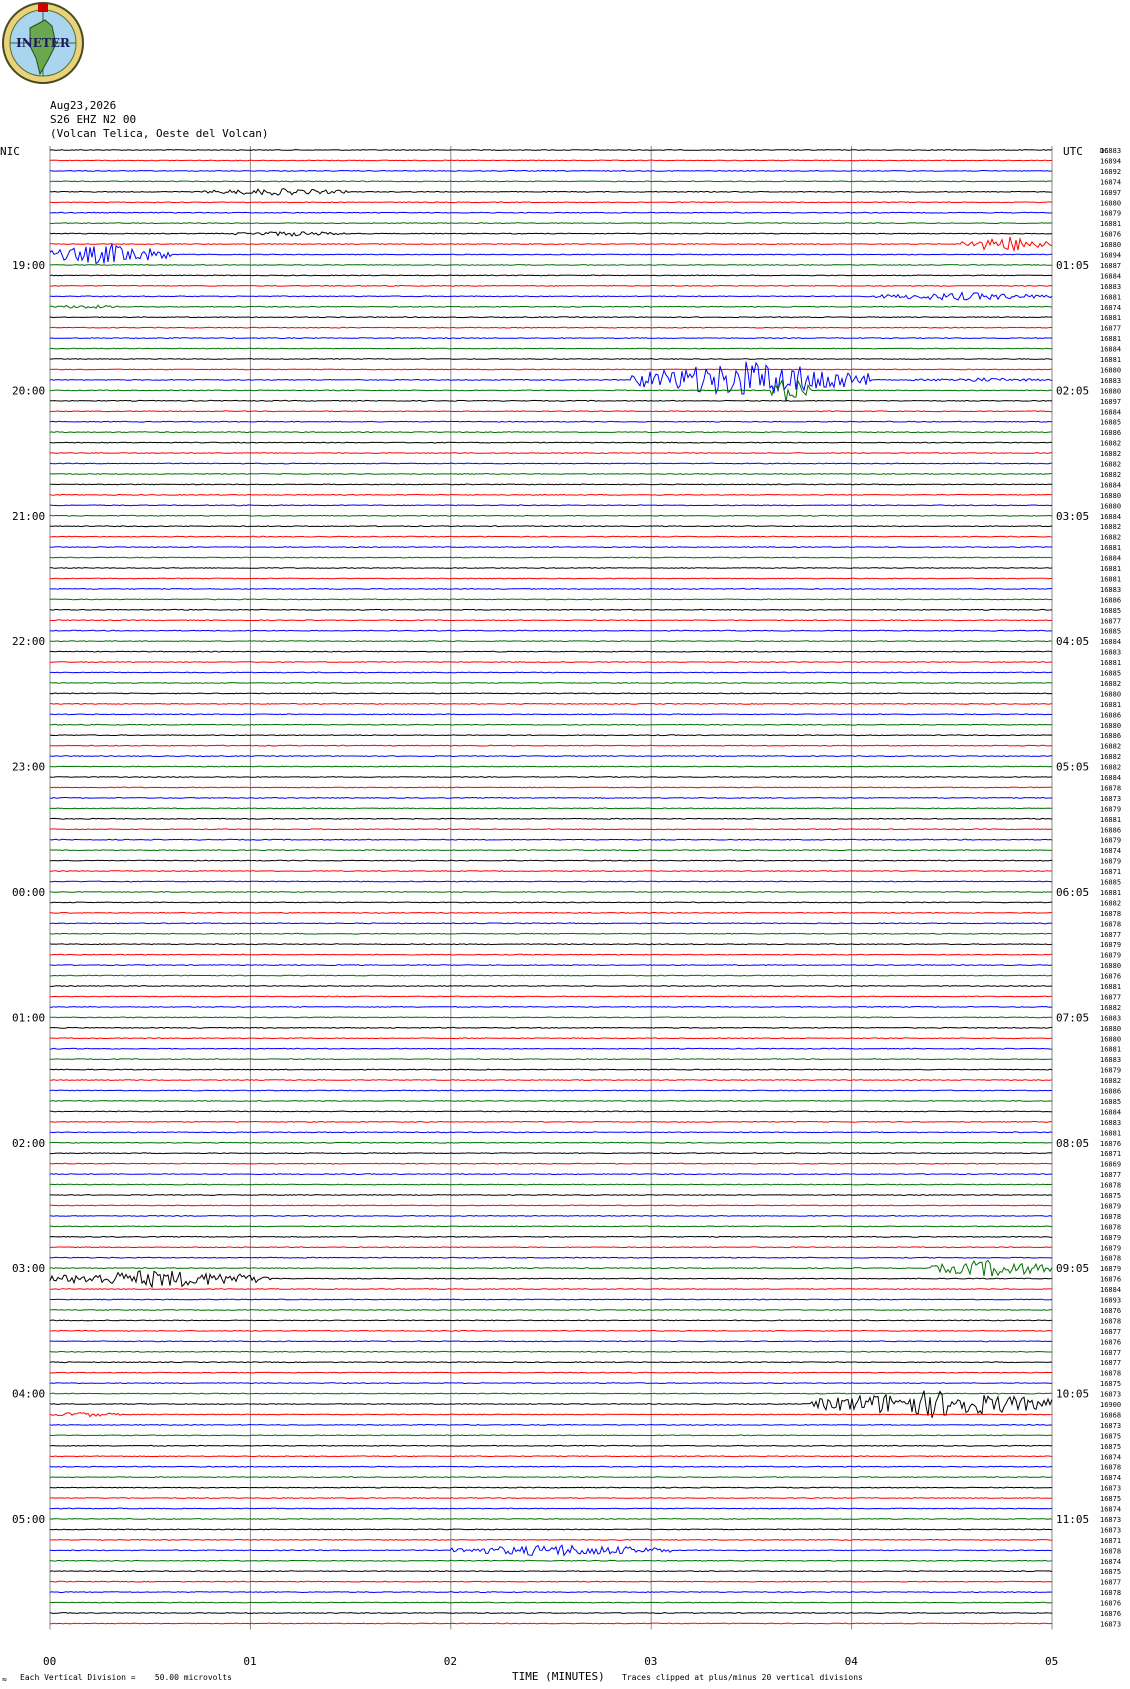 This screenshot has width=1130, height=1689. Describe the element at coordinates (1110, 1206) in the screenshot. I see `dc-offset-101: 16879` at that location.